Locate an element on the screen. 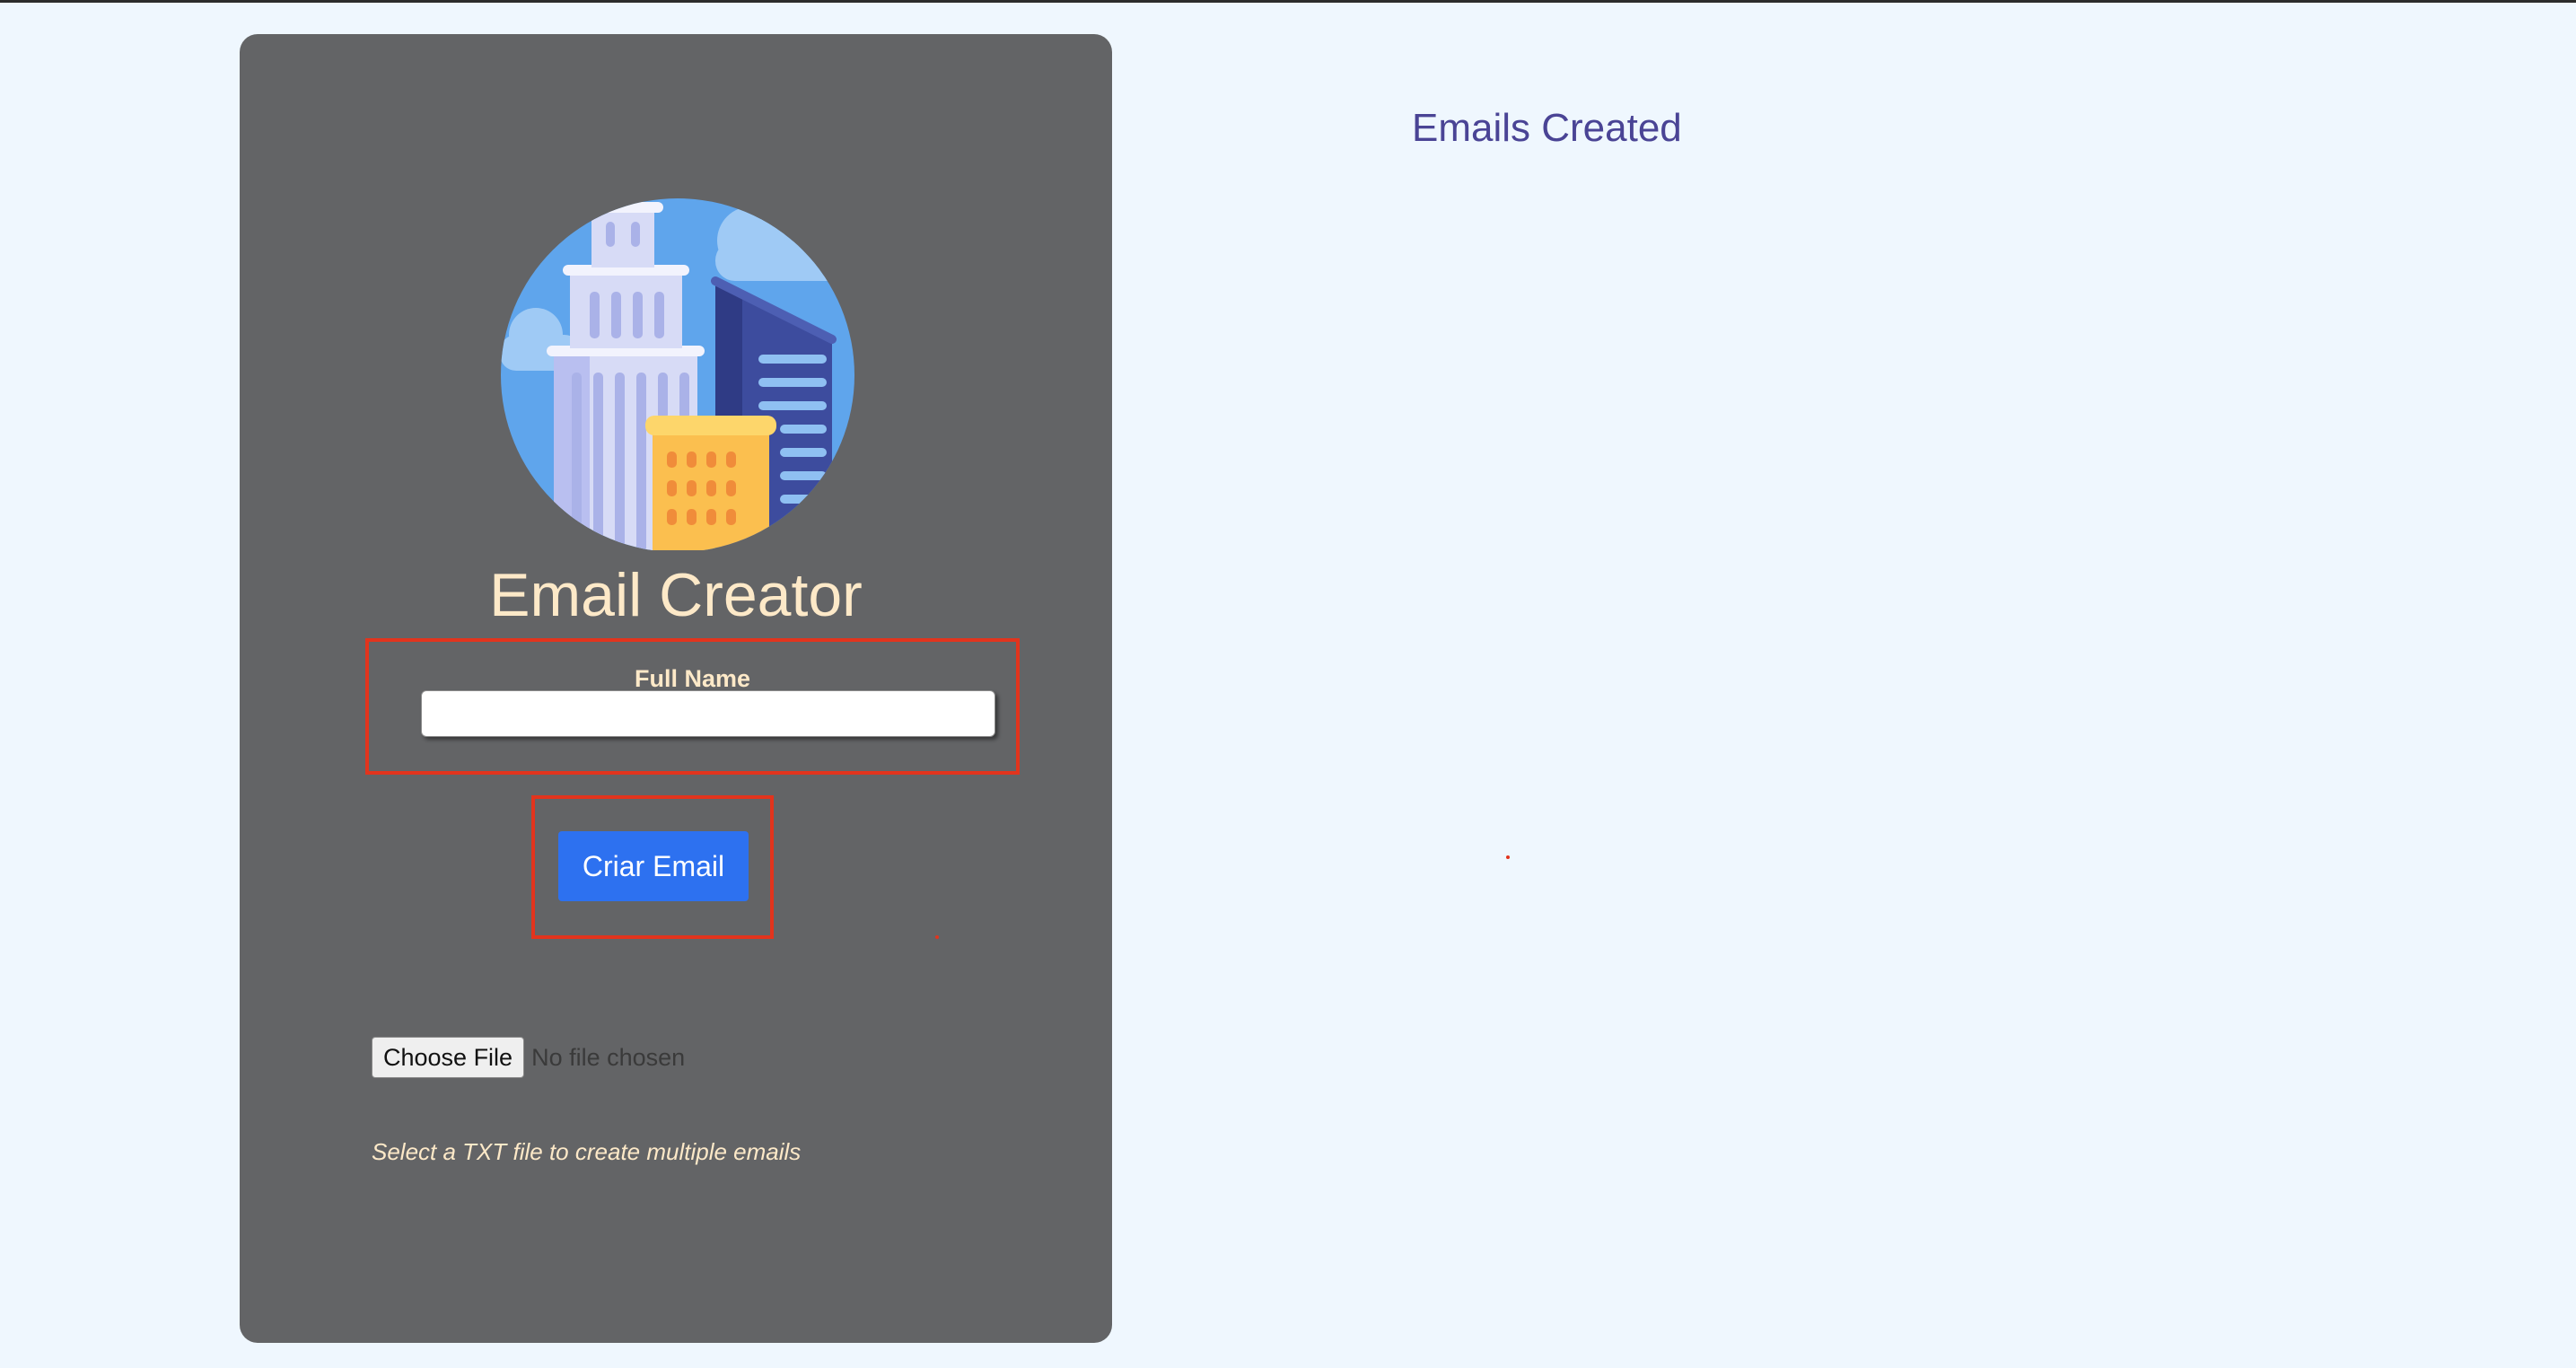 The width and height of the screenshot is (2576, 1368). full-name-input is located at coordinates (708, 713).